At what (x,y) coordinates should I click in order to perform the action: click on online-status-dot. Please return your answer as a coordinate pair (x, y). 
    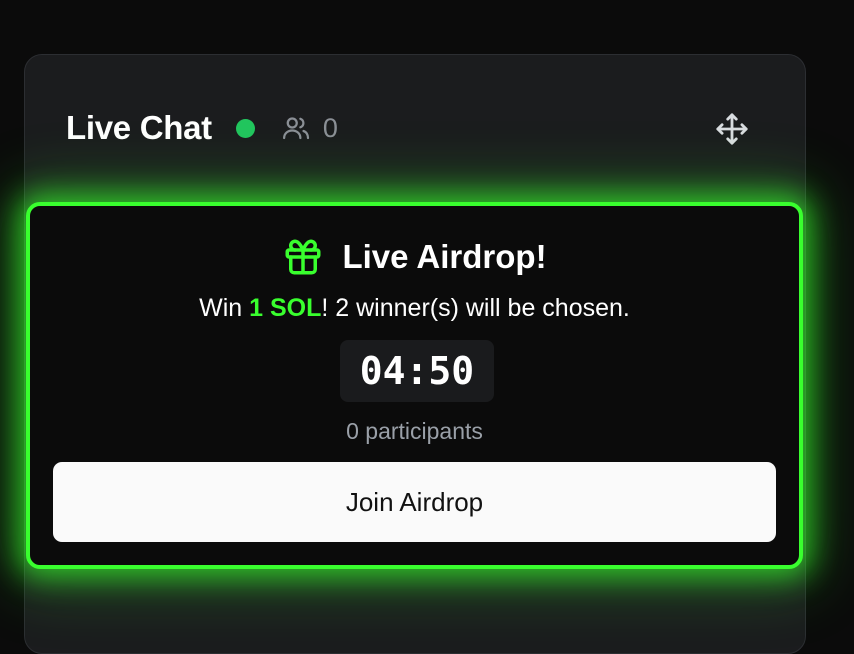
    Looking at the image, I should click on (245, 128).